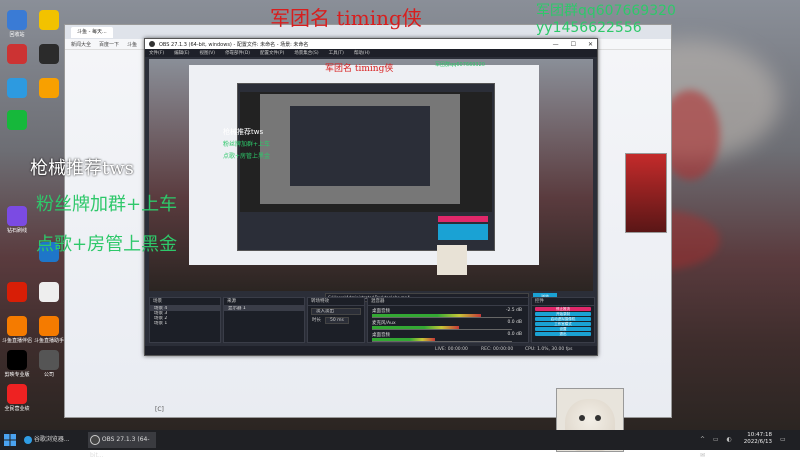  I want to click on overlay-line2: 粉丝牌加群+上车, so click(107, 204).